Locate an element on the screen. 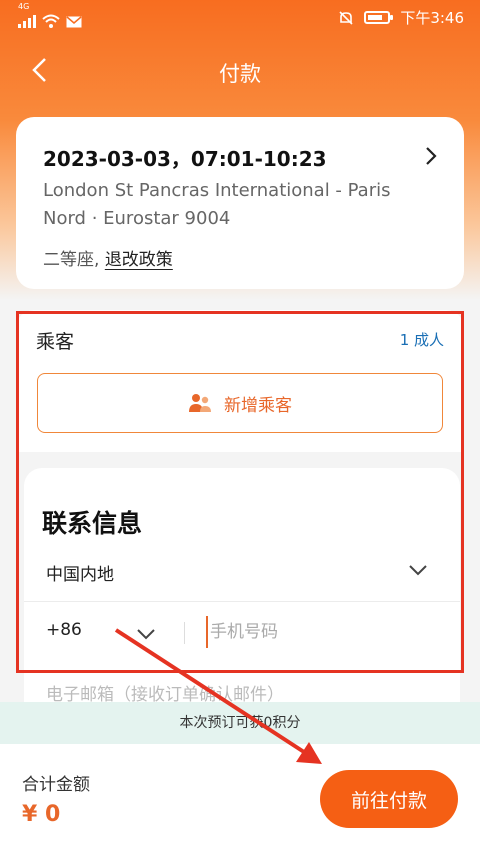  status-time: 下午3:46 is located at coordinates (432, 18).